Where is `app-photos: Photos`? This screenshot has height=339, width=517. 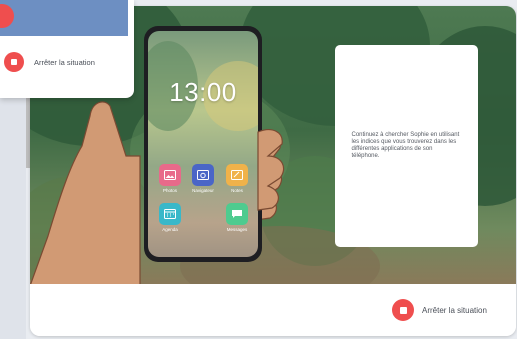 app-photos: Photos is located at coordinates (170, 178).